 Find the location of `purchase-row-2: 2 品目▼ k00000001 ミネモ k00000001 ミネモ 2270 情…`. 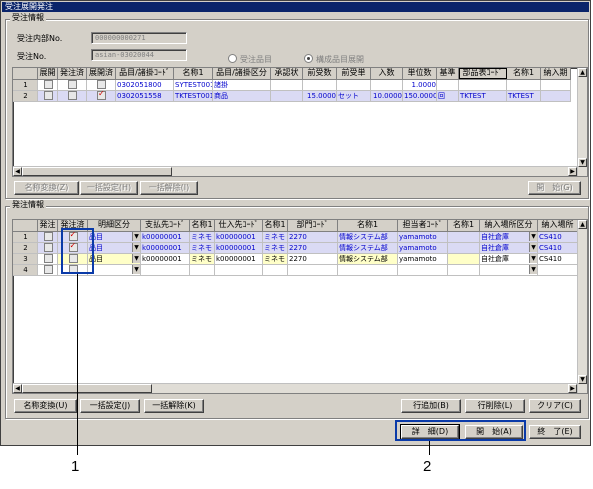

purchase-row-2: 2 品目▼ k00000001 ミネモ k00000001 ミネモ 2270 情… is located at coordinates (295, 248).